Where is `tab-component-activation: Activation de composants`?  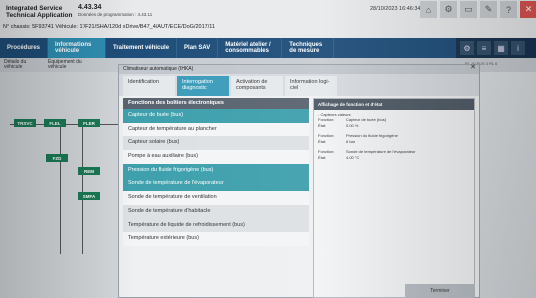
tab-component-activation: Activation de composants is located at coordinates (257, 86).